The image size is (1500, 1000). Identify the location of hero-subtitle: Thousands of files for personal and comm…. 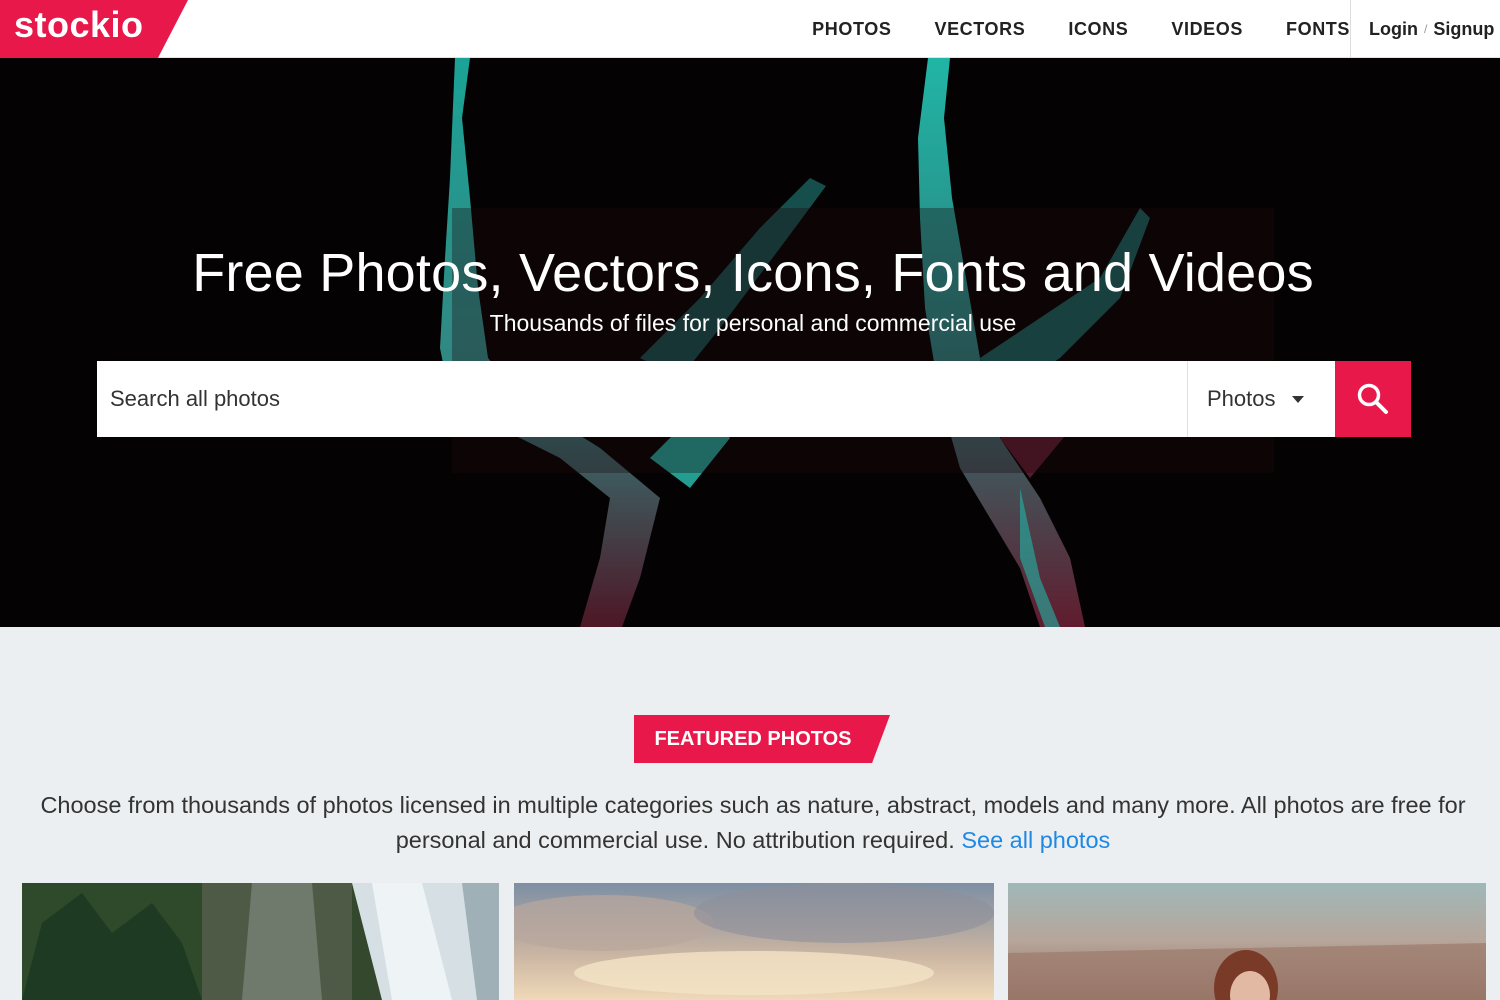
(753, 323).